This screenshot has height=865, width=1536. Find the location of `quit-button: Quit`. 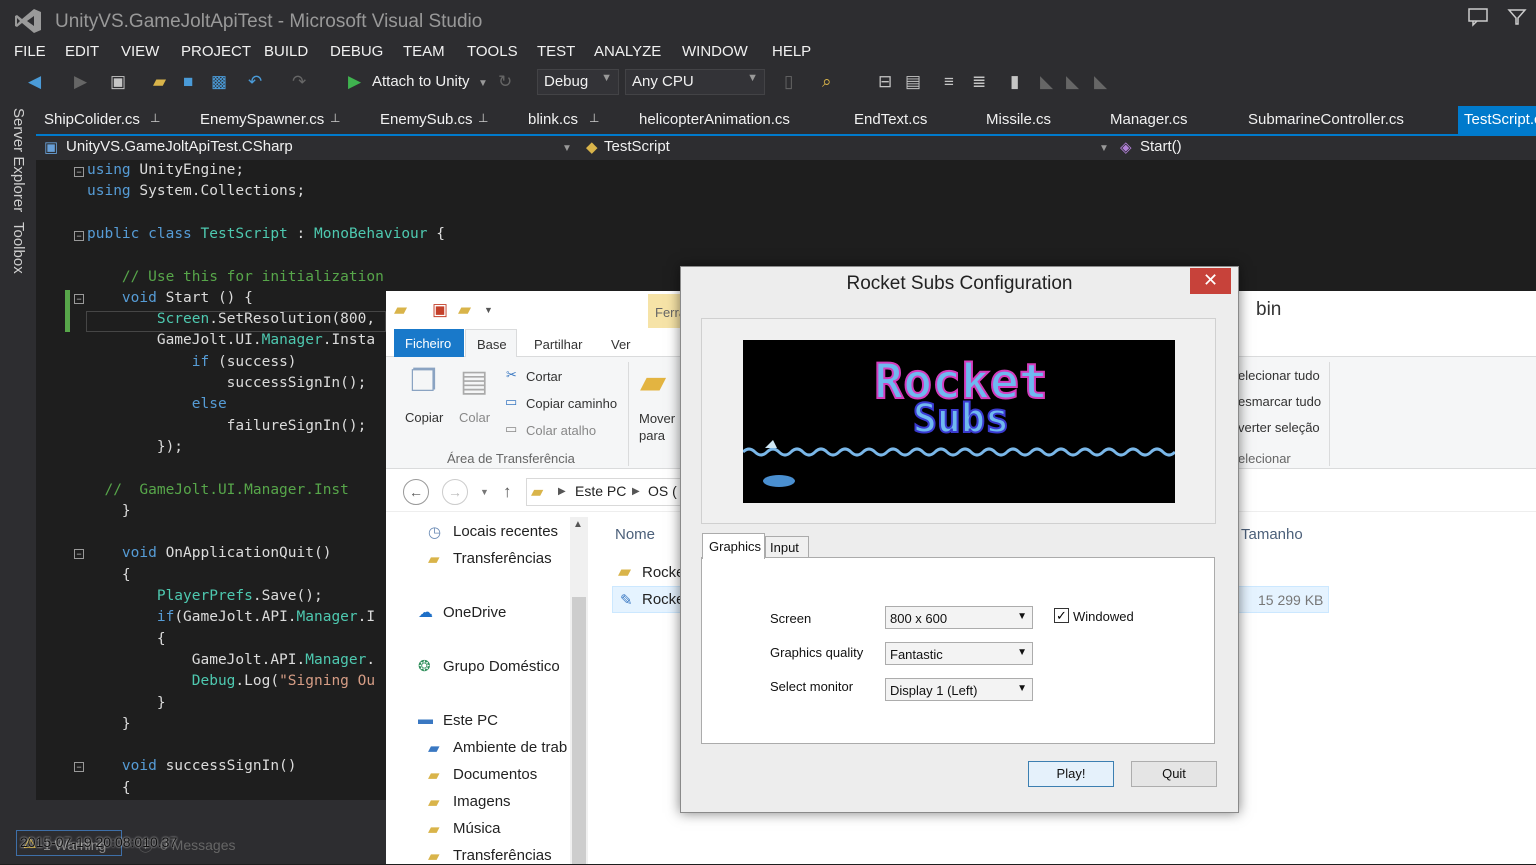

quit-button: Quit is located at coordinates (1174, 774).